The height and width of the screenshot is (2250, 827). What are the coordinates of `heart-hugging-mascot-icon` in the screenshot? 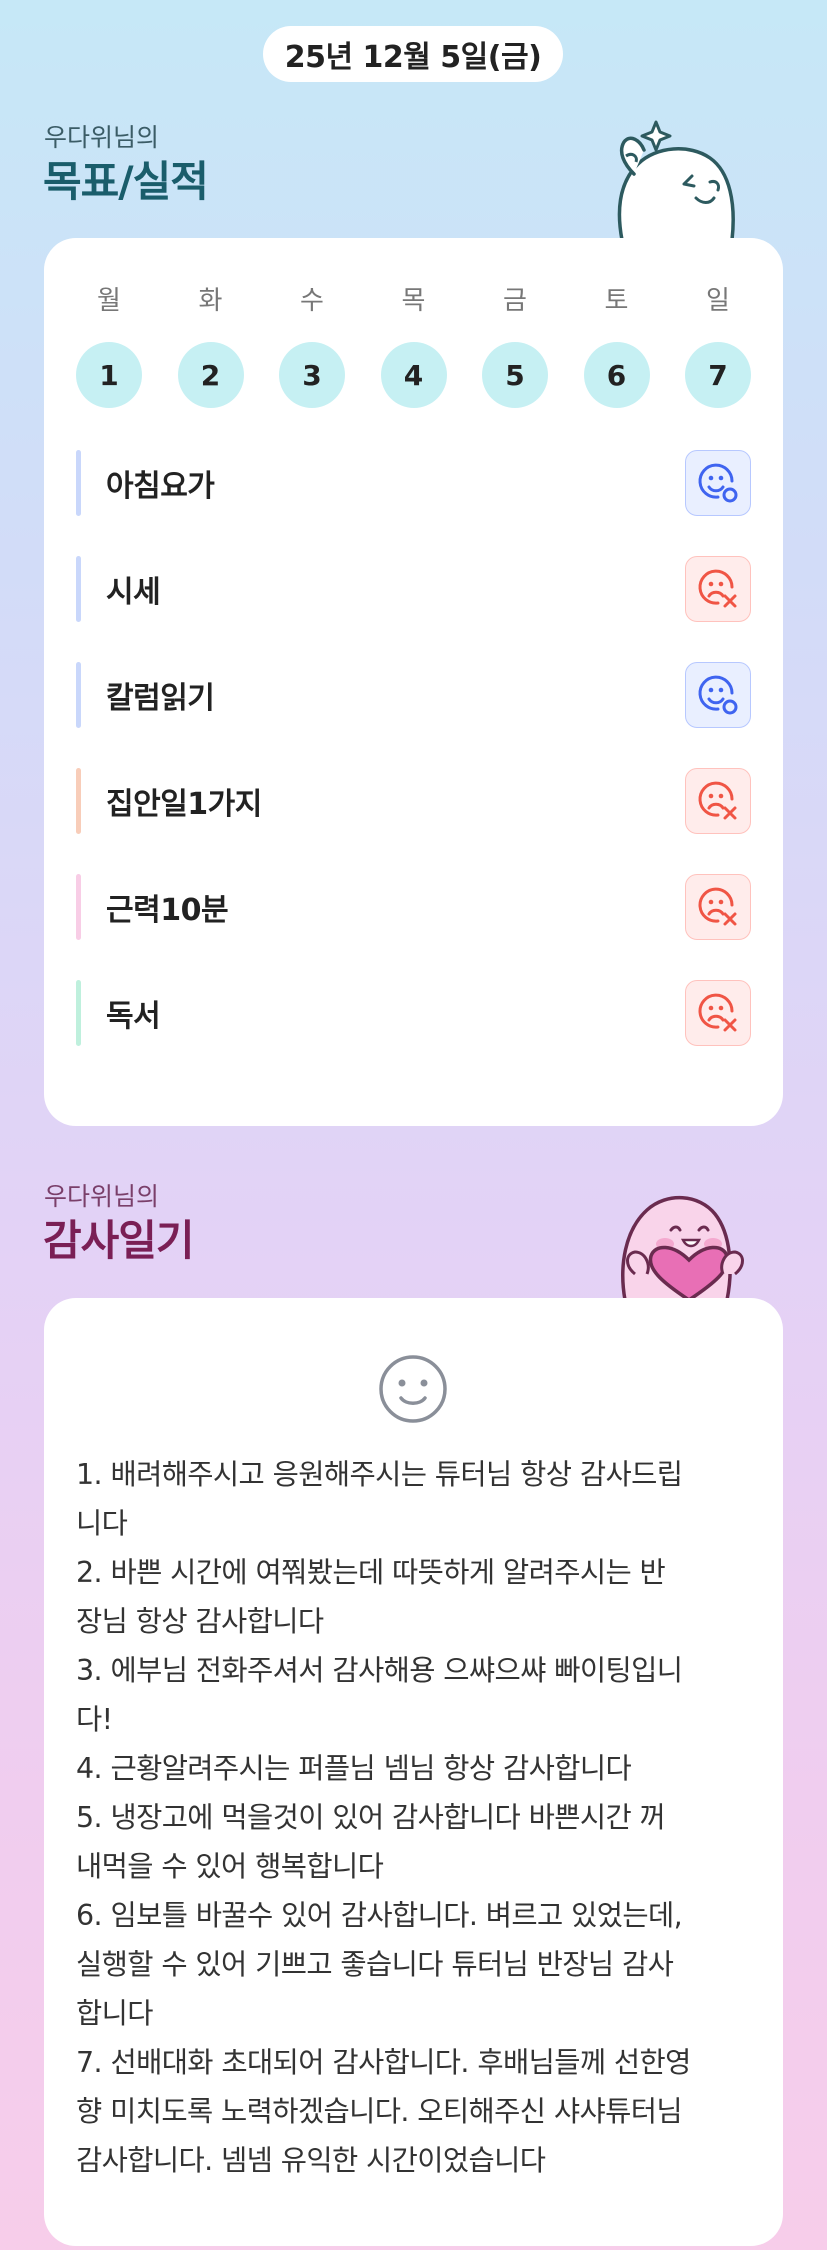 It's located at (682, 1248).